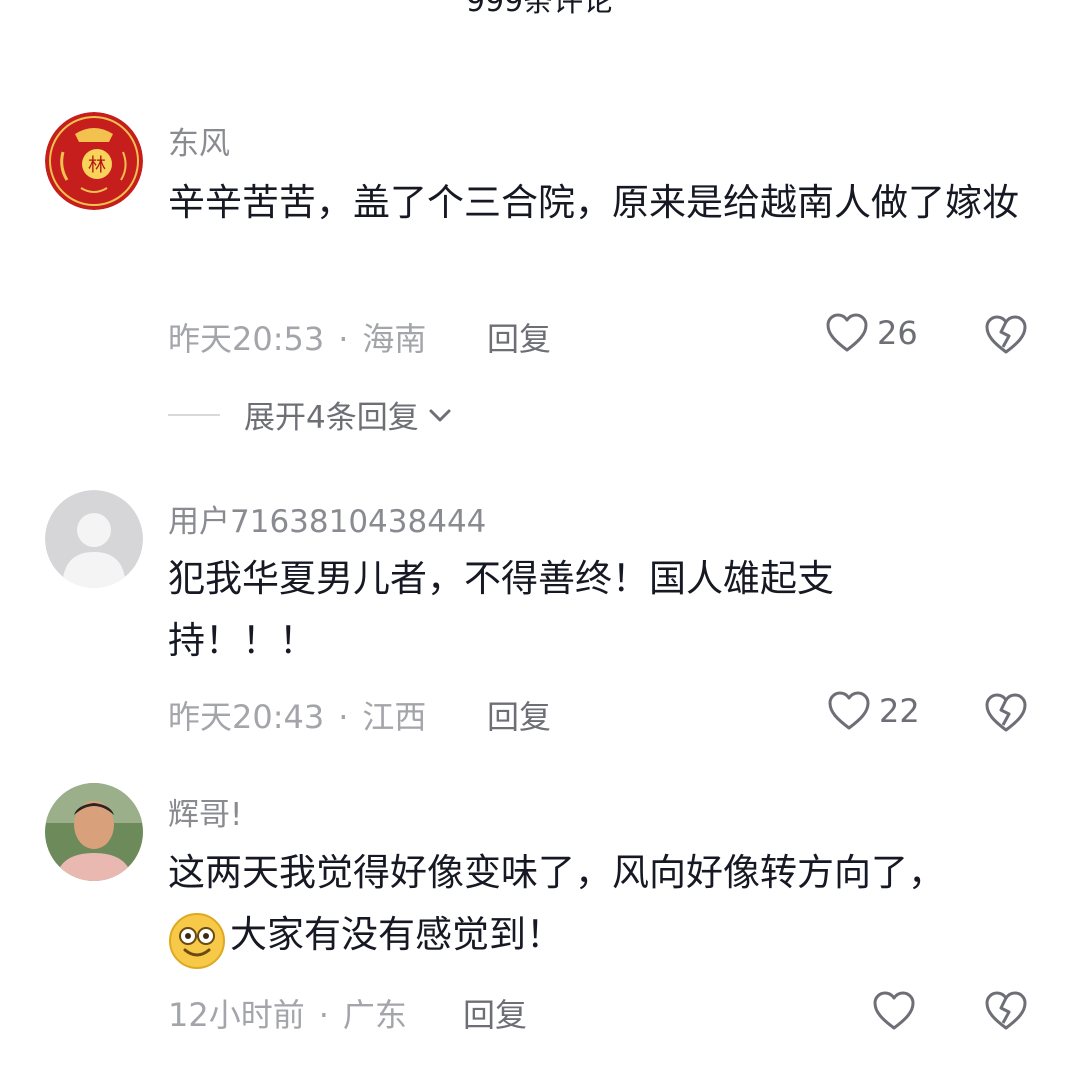 This screenshot has height=1073, width=1079. I want to click on comment-count: 999条评论, so click(539, 9).